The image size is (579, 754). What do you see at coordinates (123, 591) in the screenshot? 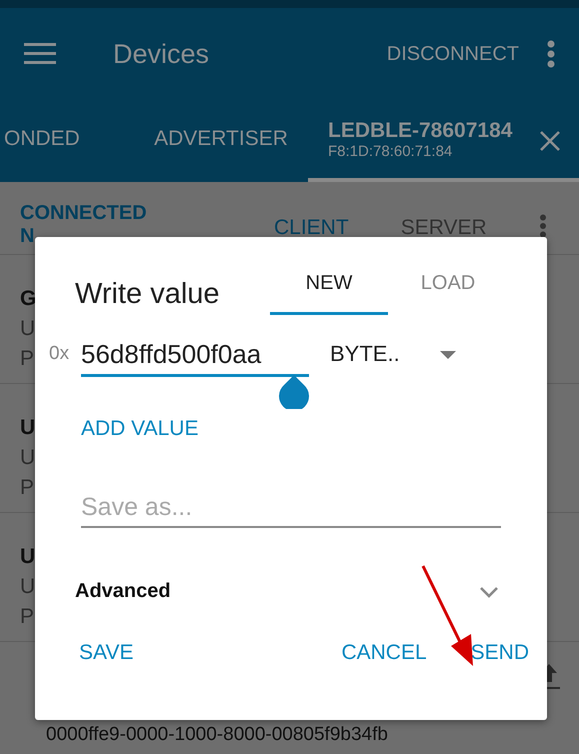
I see `advanced-label: Advanced` at bounding box center [123, 591].